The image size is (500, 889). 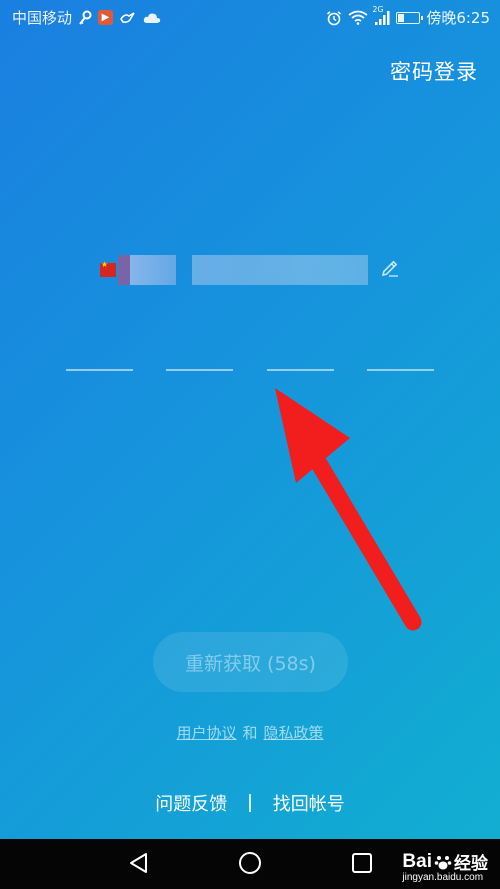 I want to click on key-icon, so click(x=85, y=18).